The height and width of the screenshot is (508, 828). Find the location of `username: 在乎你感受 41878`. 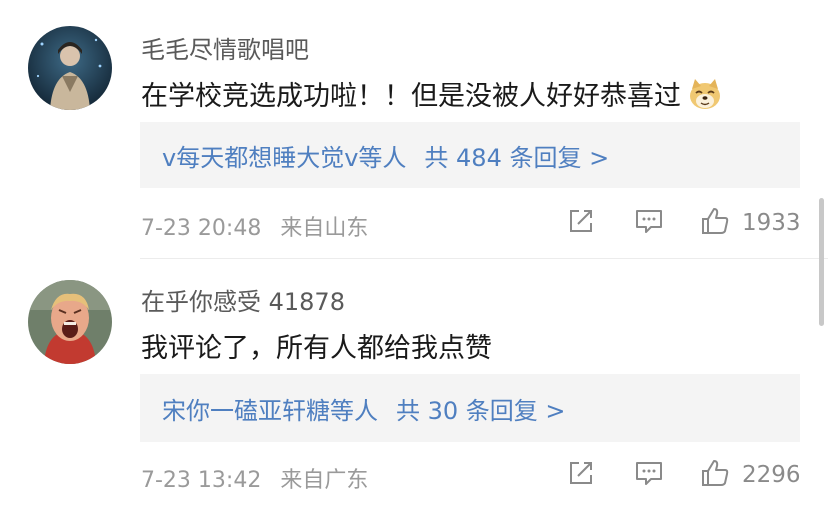

username: 在乎你感受 41878 is located at coordinates (243, 299).